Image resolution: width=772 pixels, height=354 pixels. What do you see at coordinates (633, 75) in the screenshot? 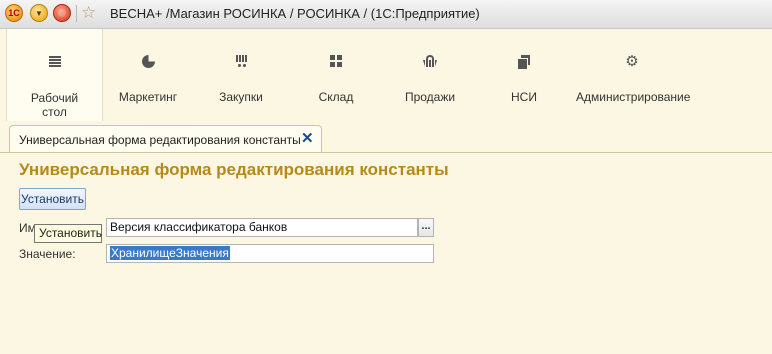
I see `section-administration: ⚙ Администрирование` at bounding box center [633, 75].